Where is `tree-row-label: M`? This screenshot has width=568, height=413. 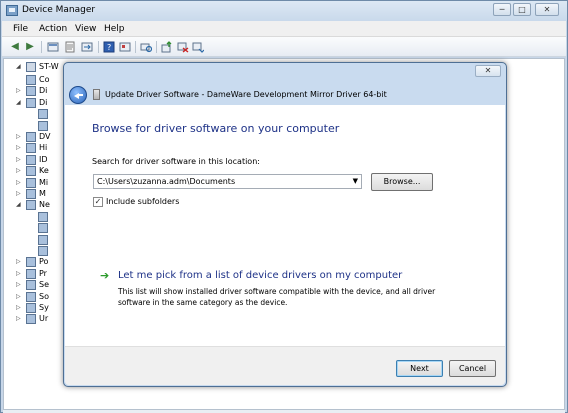 tree-row-label: M is located at coordinates (42, 193).